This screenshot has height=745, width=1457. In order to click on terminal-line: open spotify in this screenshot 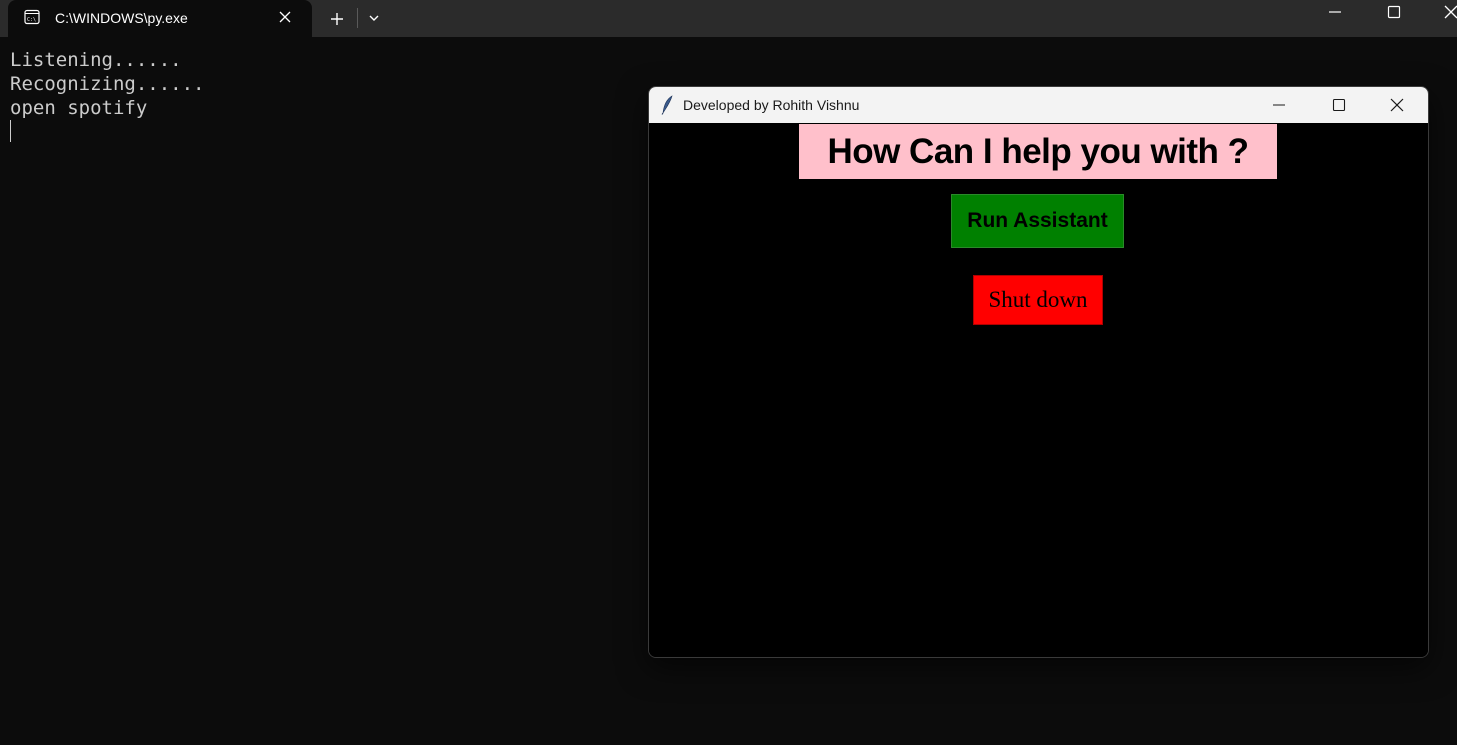, I will do `click(79, 108)`.